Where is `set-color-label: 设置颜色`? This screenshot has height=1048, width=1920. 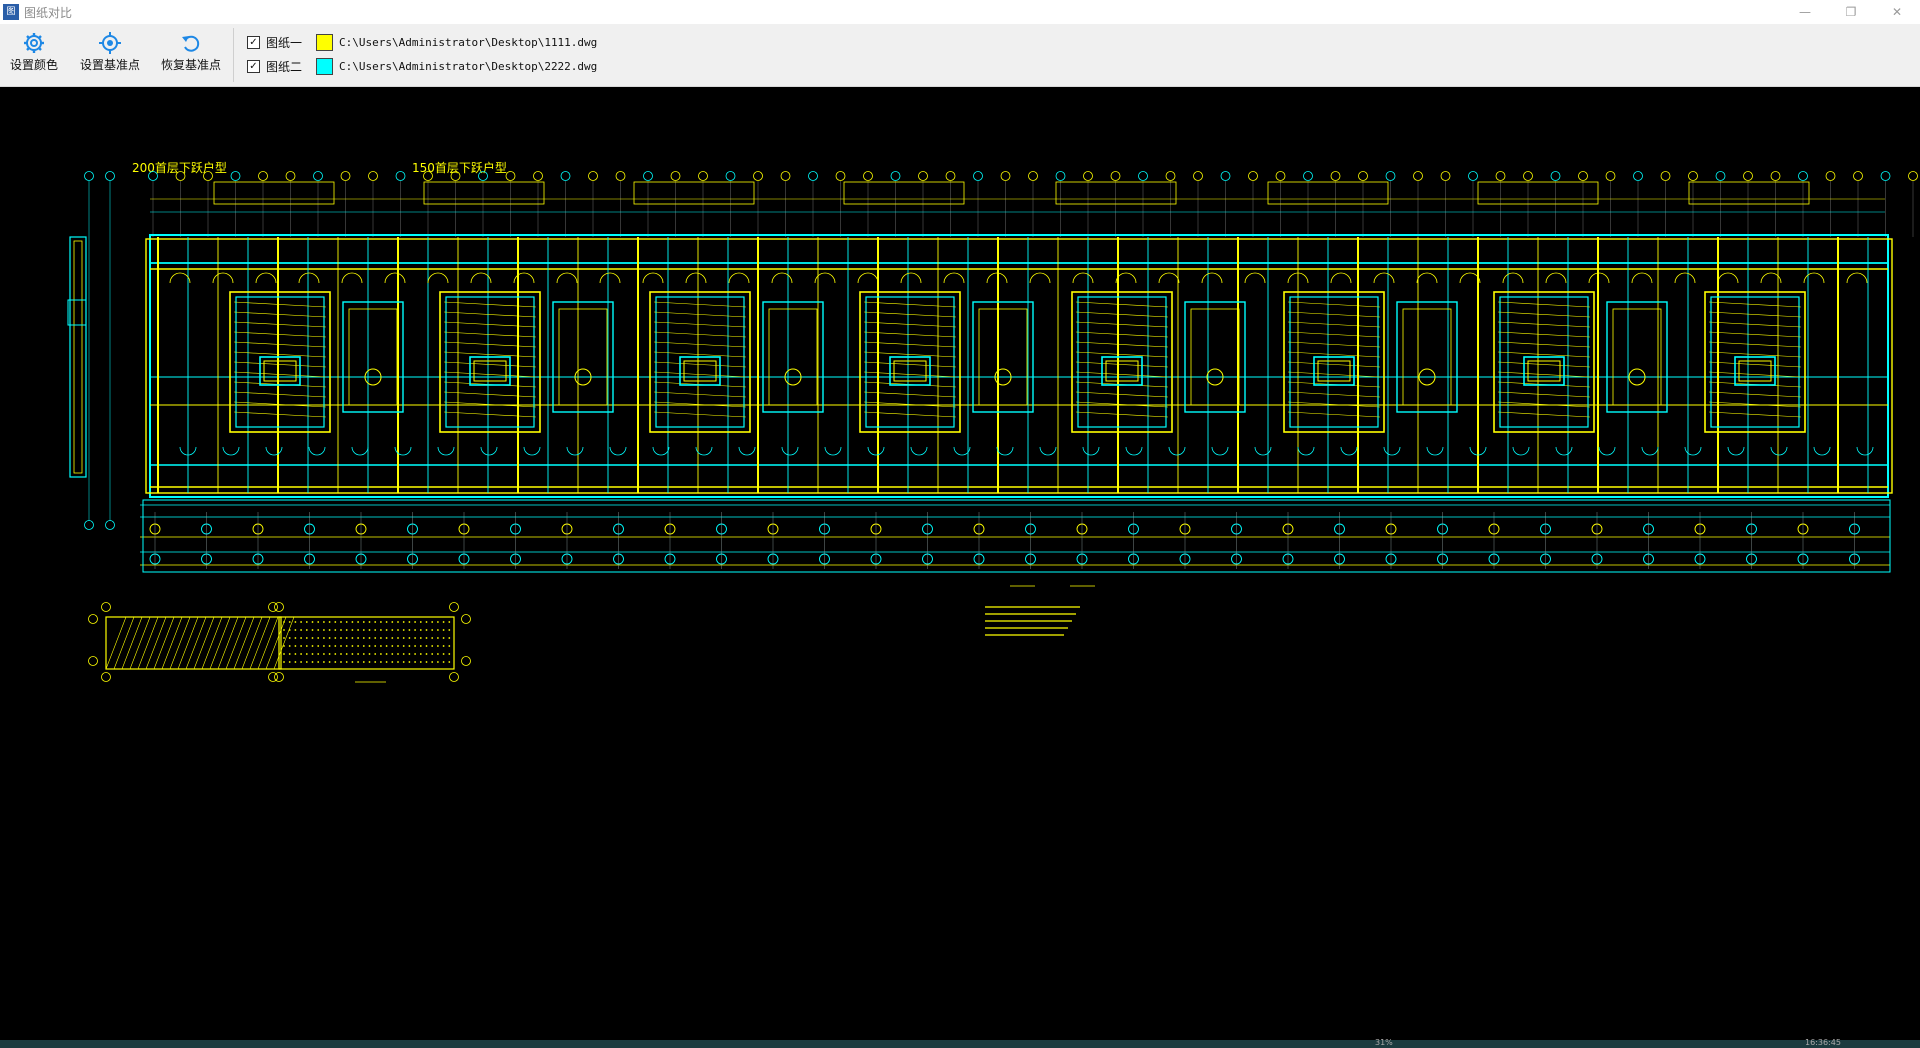 set-color-label: 设置颜色 is located at coordinates (34, 65).